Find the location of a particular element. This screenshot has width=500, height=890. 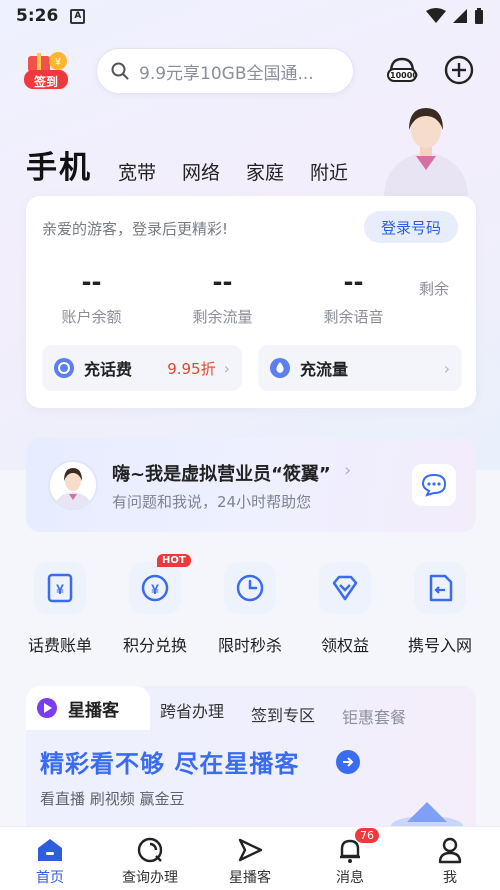

nav-xingboke: 星播客 is located at coordinates (250, 858).